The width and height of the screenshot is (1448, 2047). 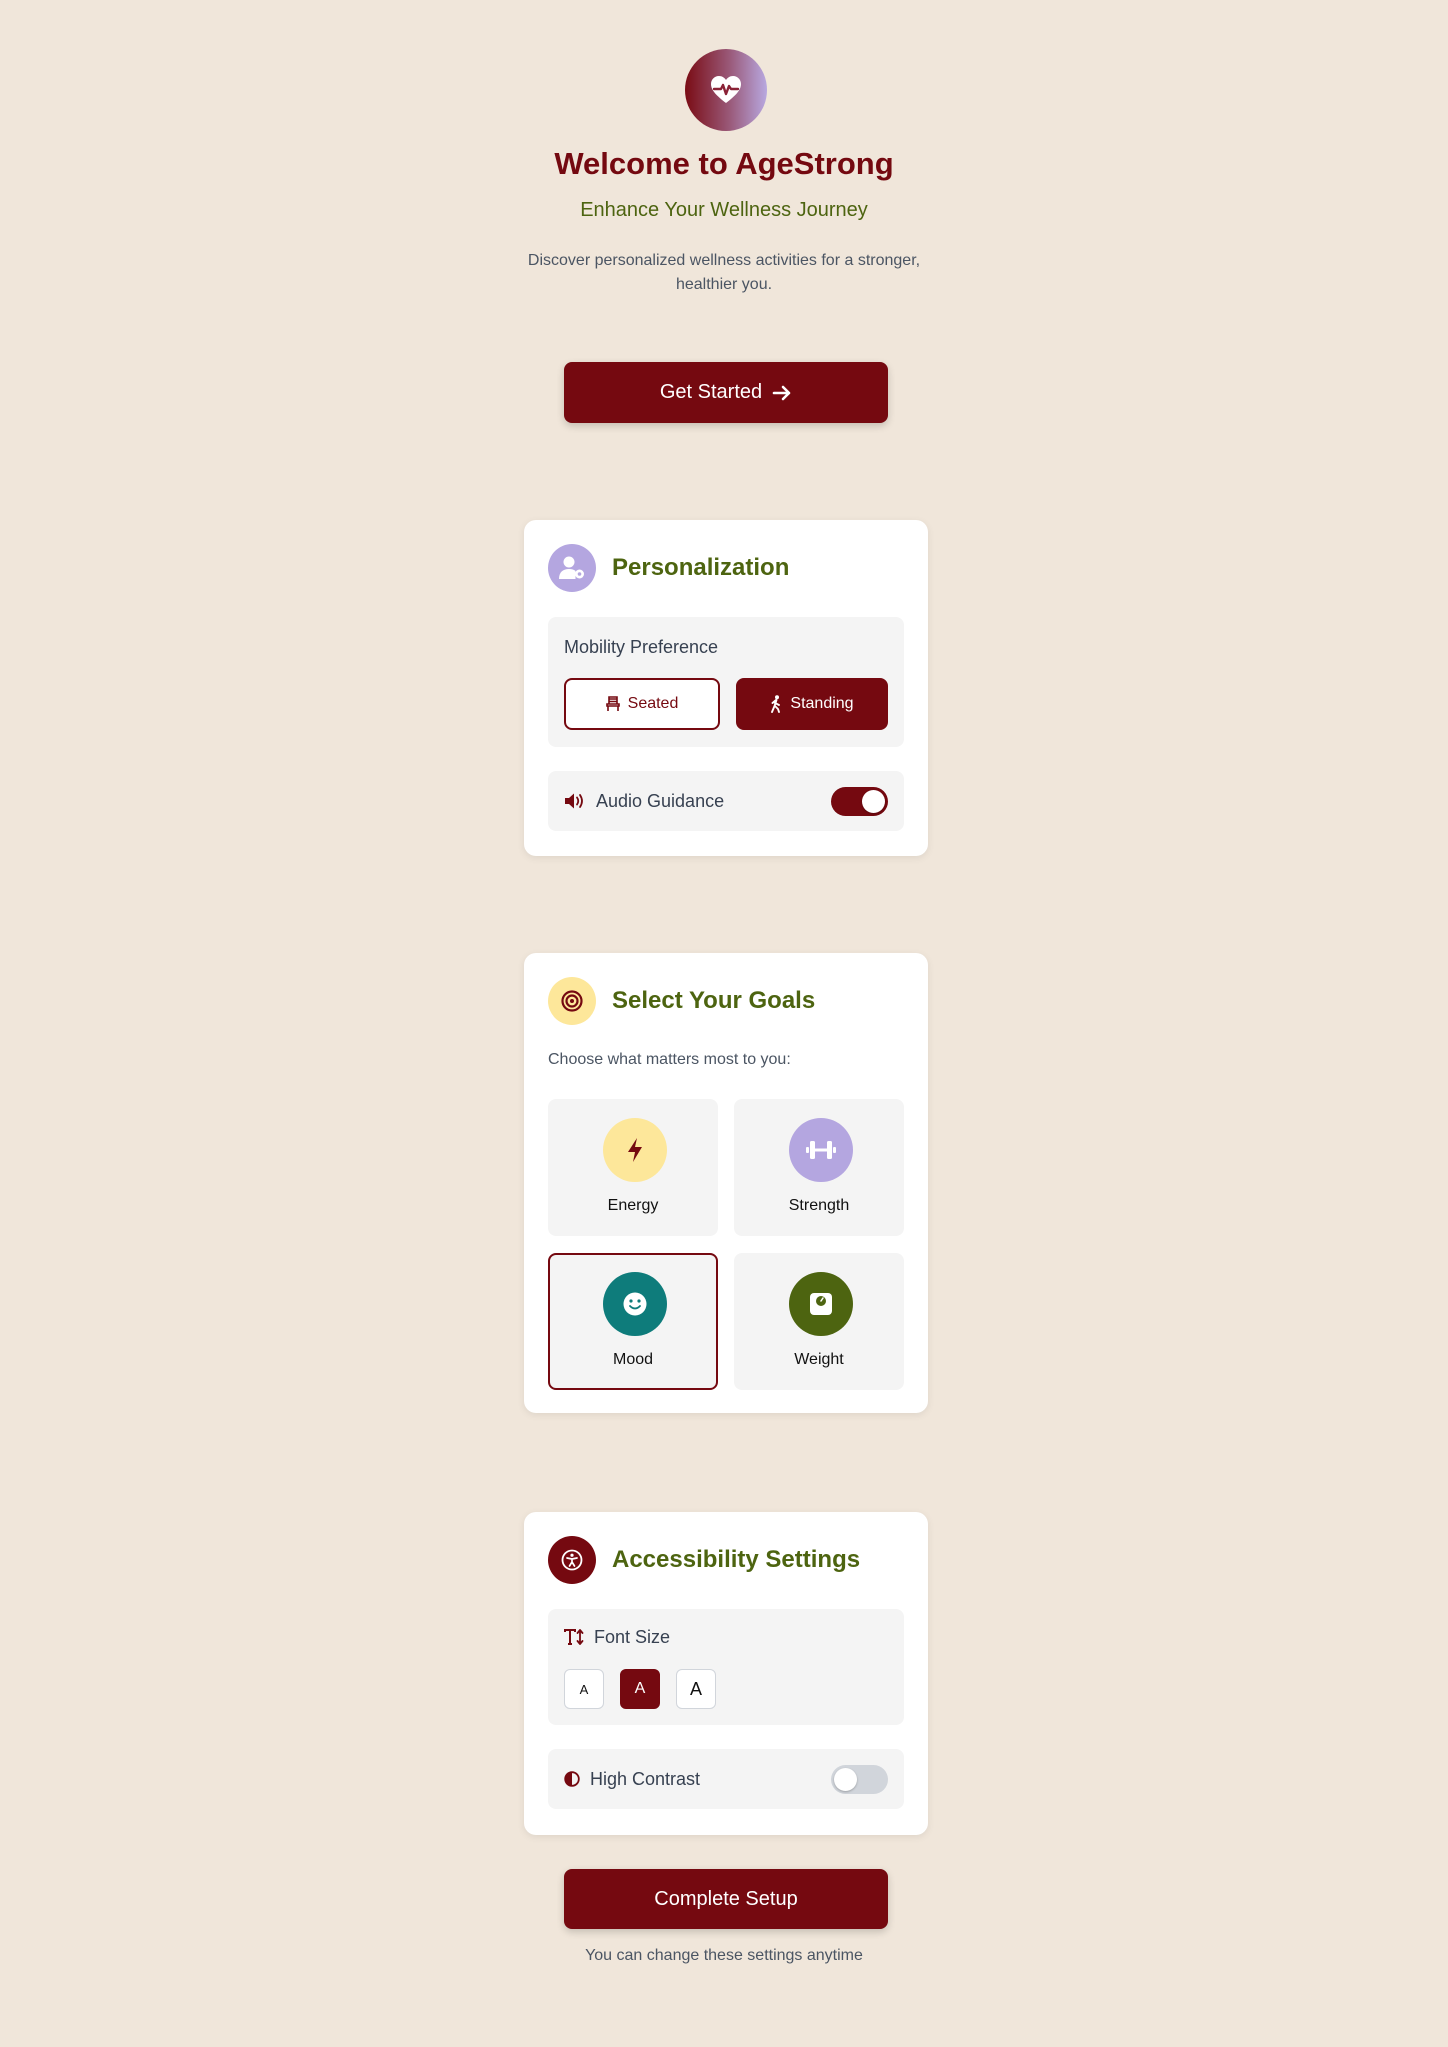 What do you see at coordinates (640, 1689) in the screenshot?
I see `font-size-medium-button: A` at bounding box center [640, 1689].